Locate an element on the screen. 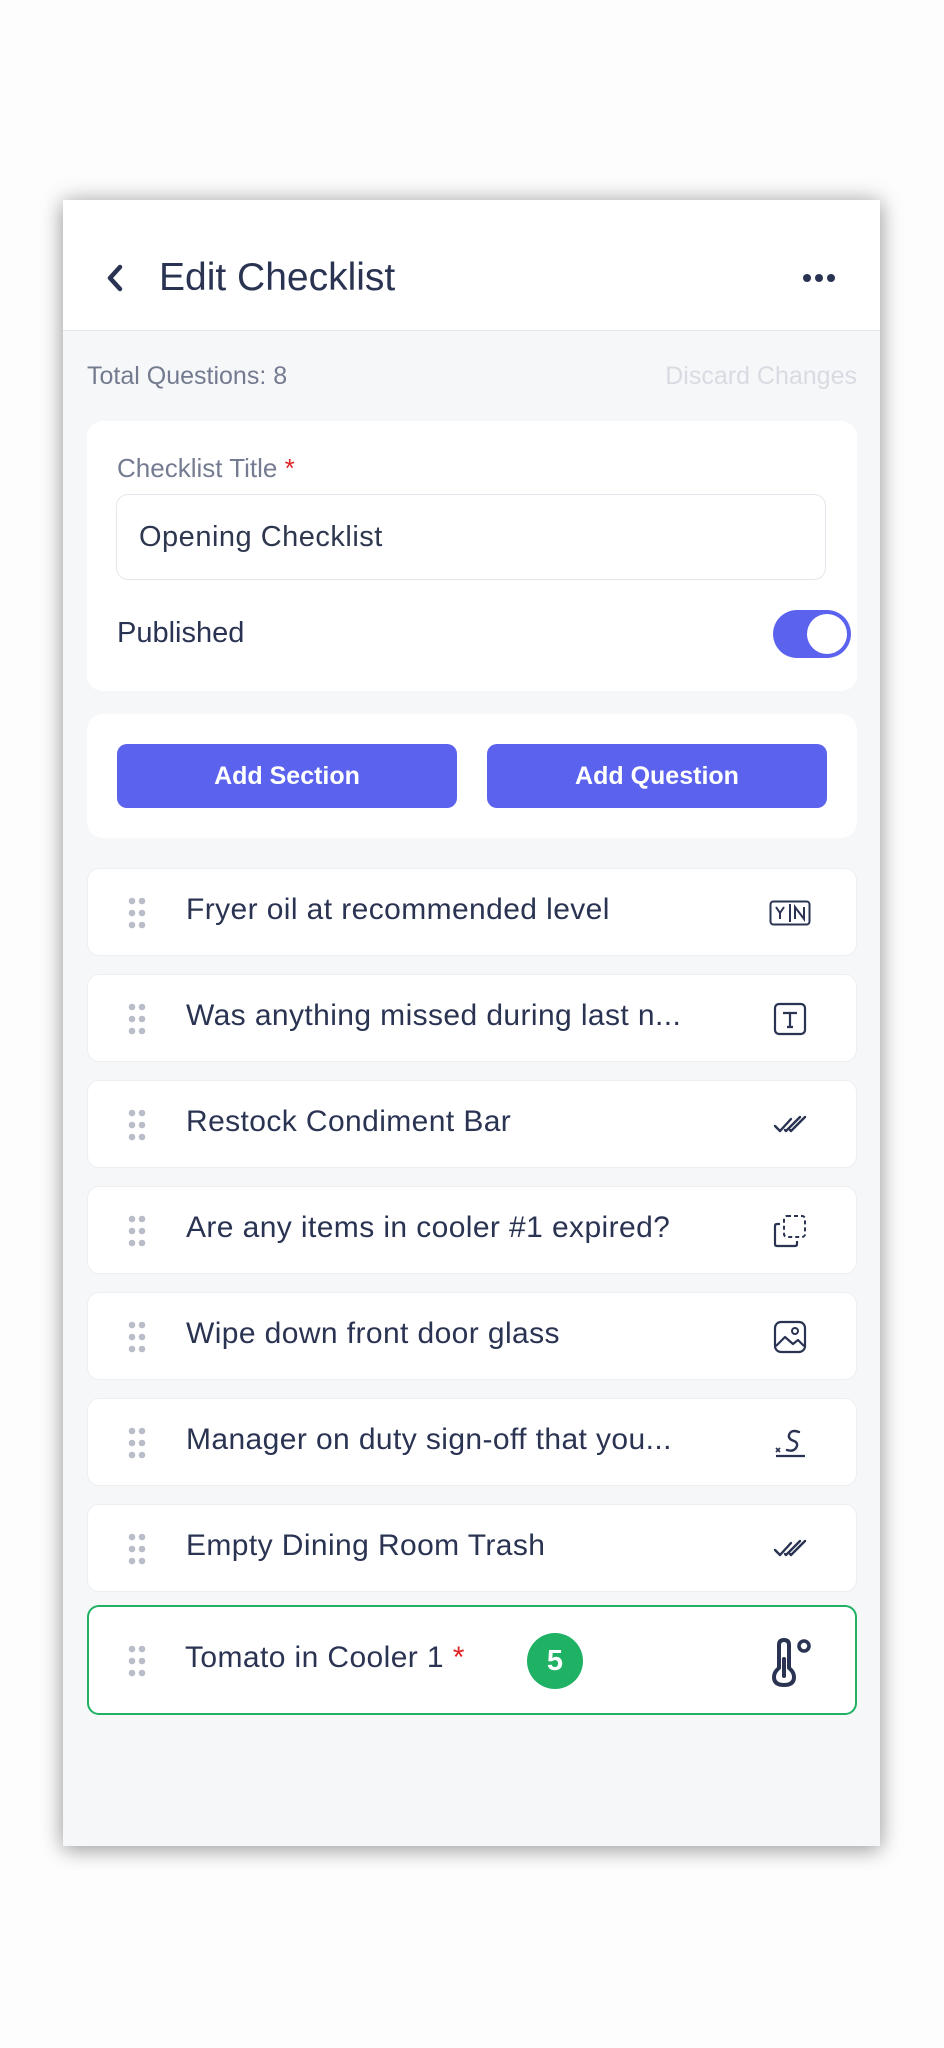 The width and height of the screenshot is (944, 2048). question-row: Restock Condiment Bar is located at coordinates (472, 1124).